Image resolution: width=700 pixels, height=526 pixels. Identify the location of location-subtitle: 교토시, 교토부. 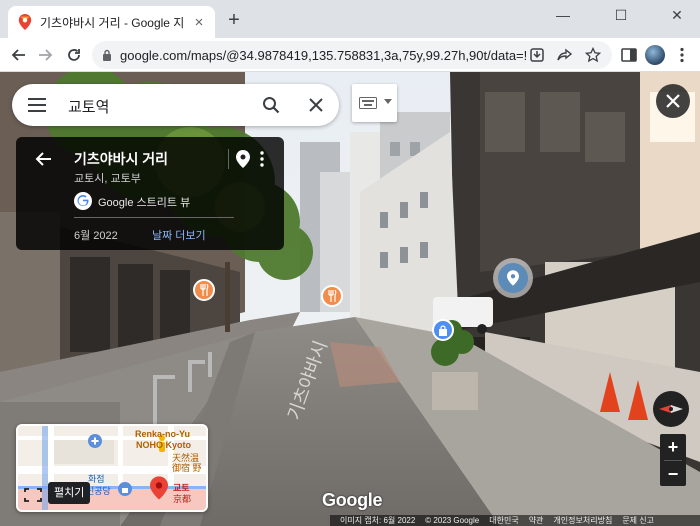
(107, 179).